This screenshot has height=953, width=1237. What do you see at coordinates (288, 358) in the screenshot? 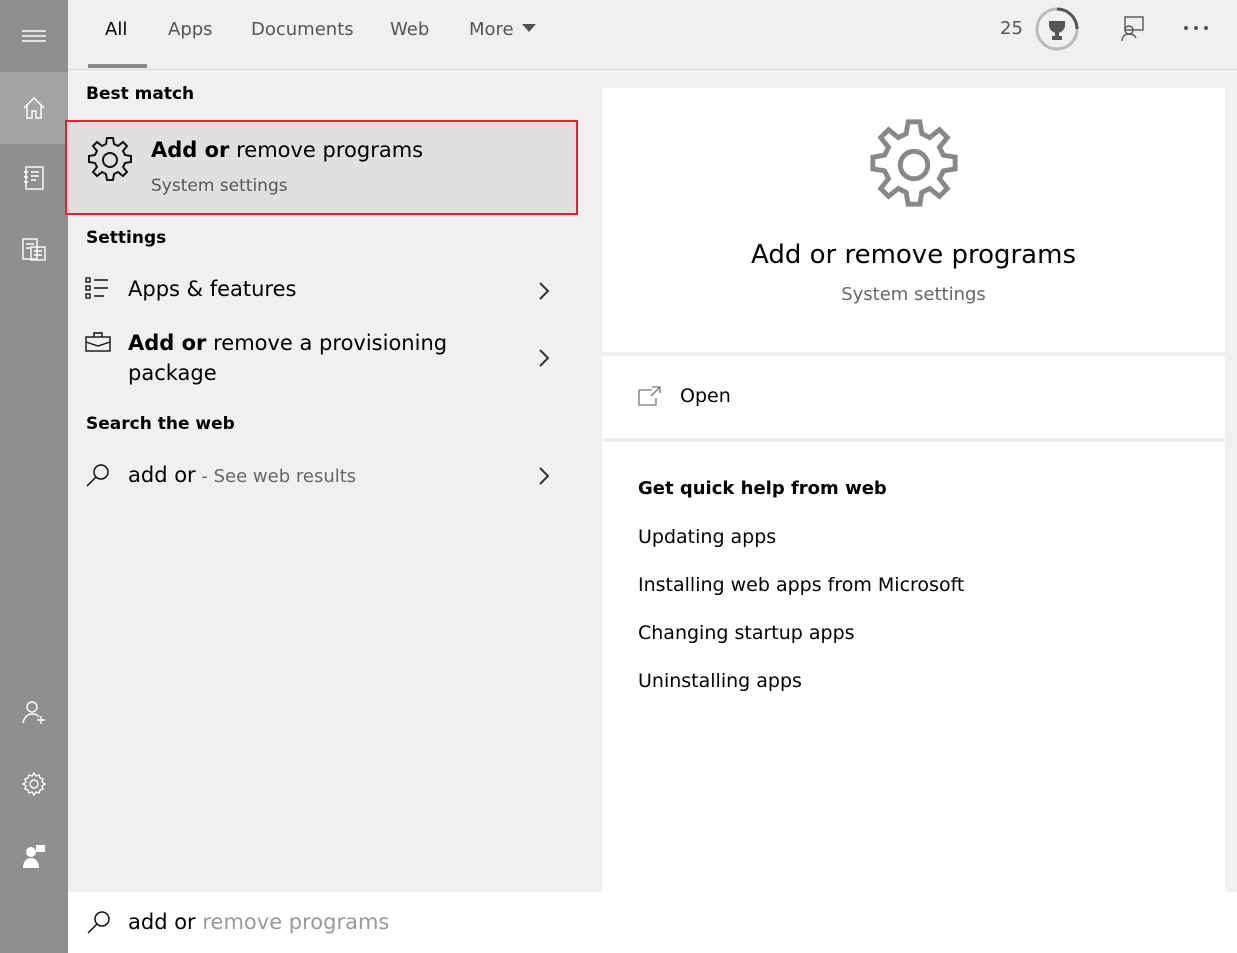
I see `result-label: Add or remove a provisioning package` at bounding box center [288, 358].